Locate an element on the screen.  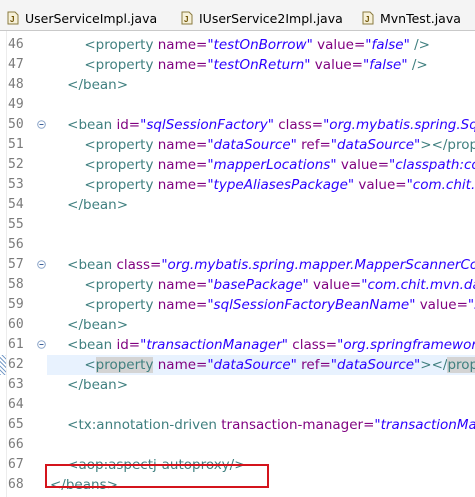
code-token: transaction-manager= is located at coordinates (298, 425).